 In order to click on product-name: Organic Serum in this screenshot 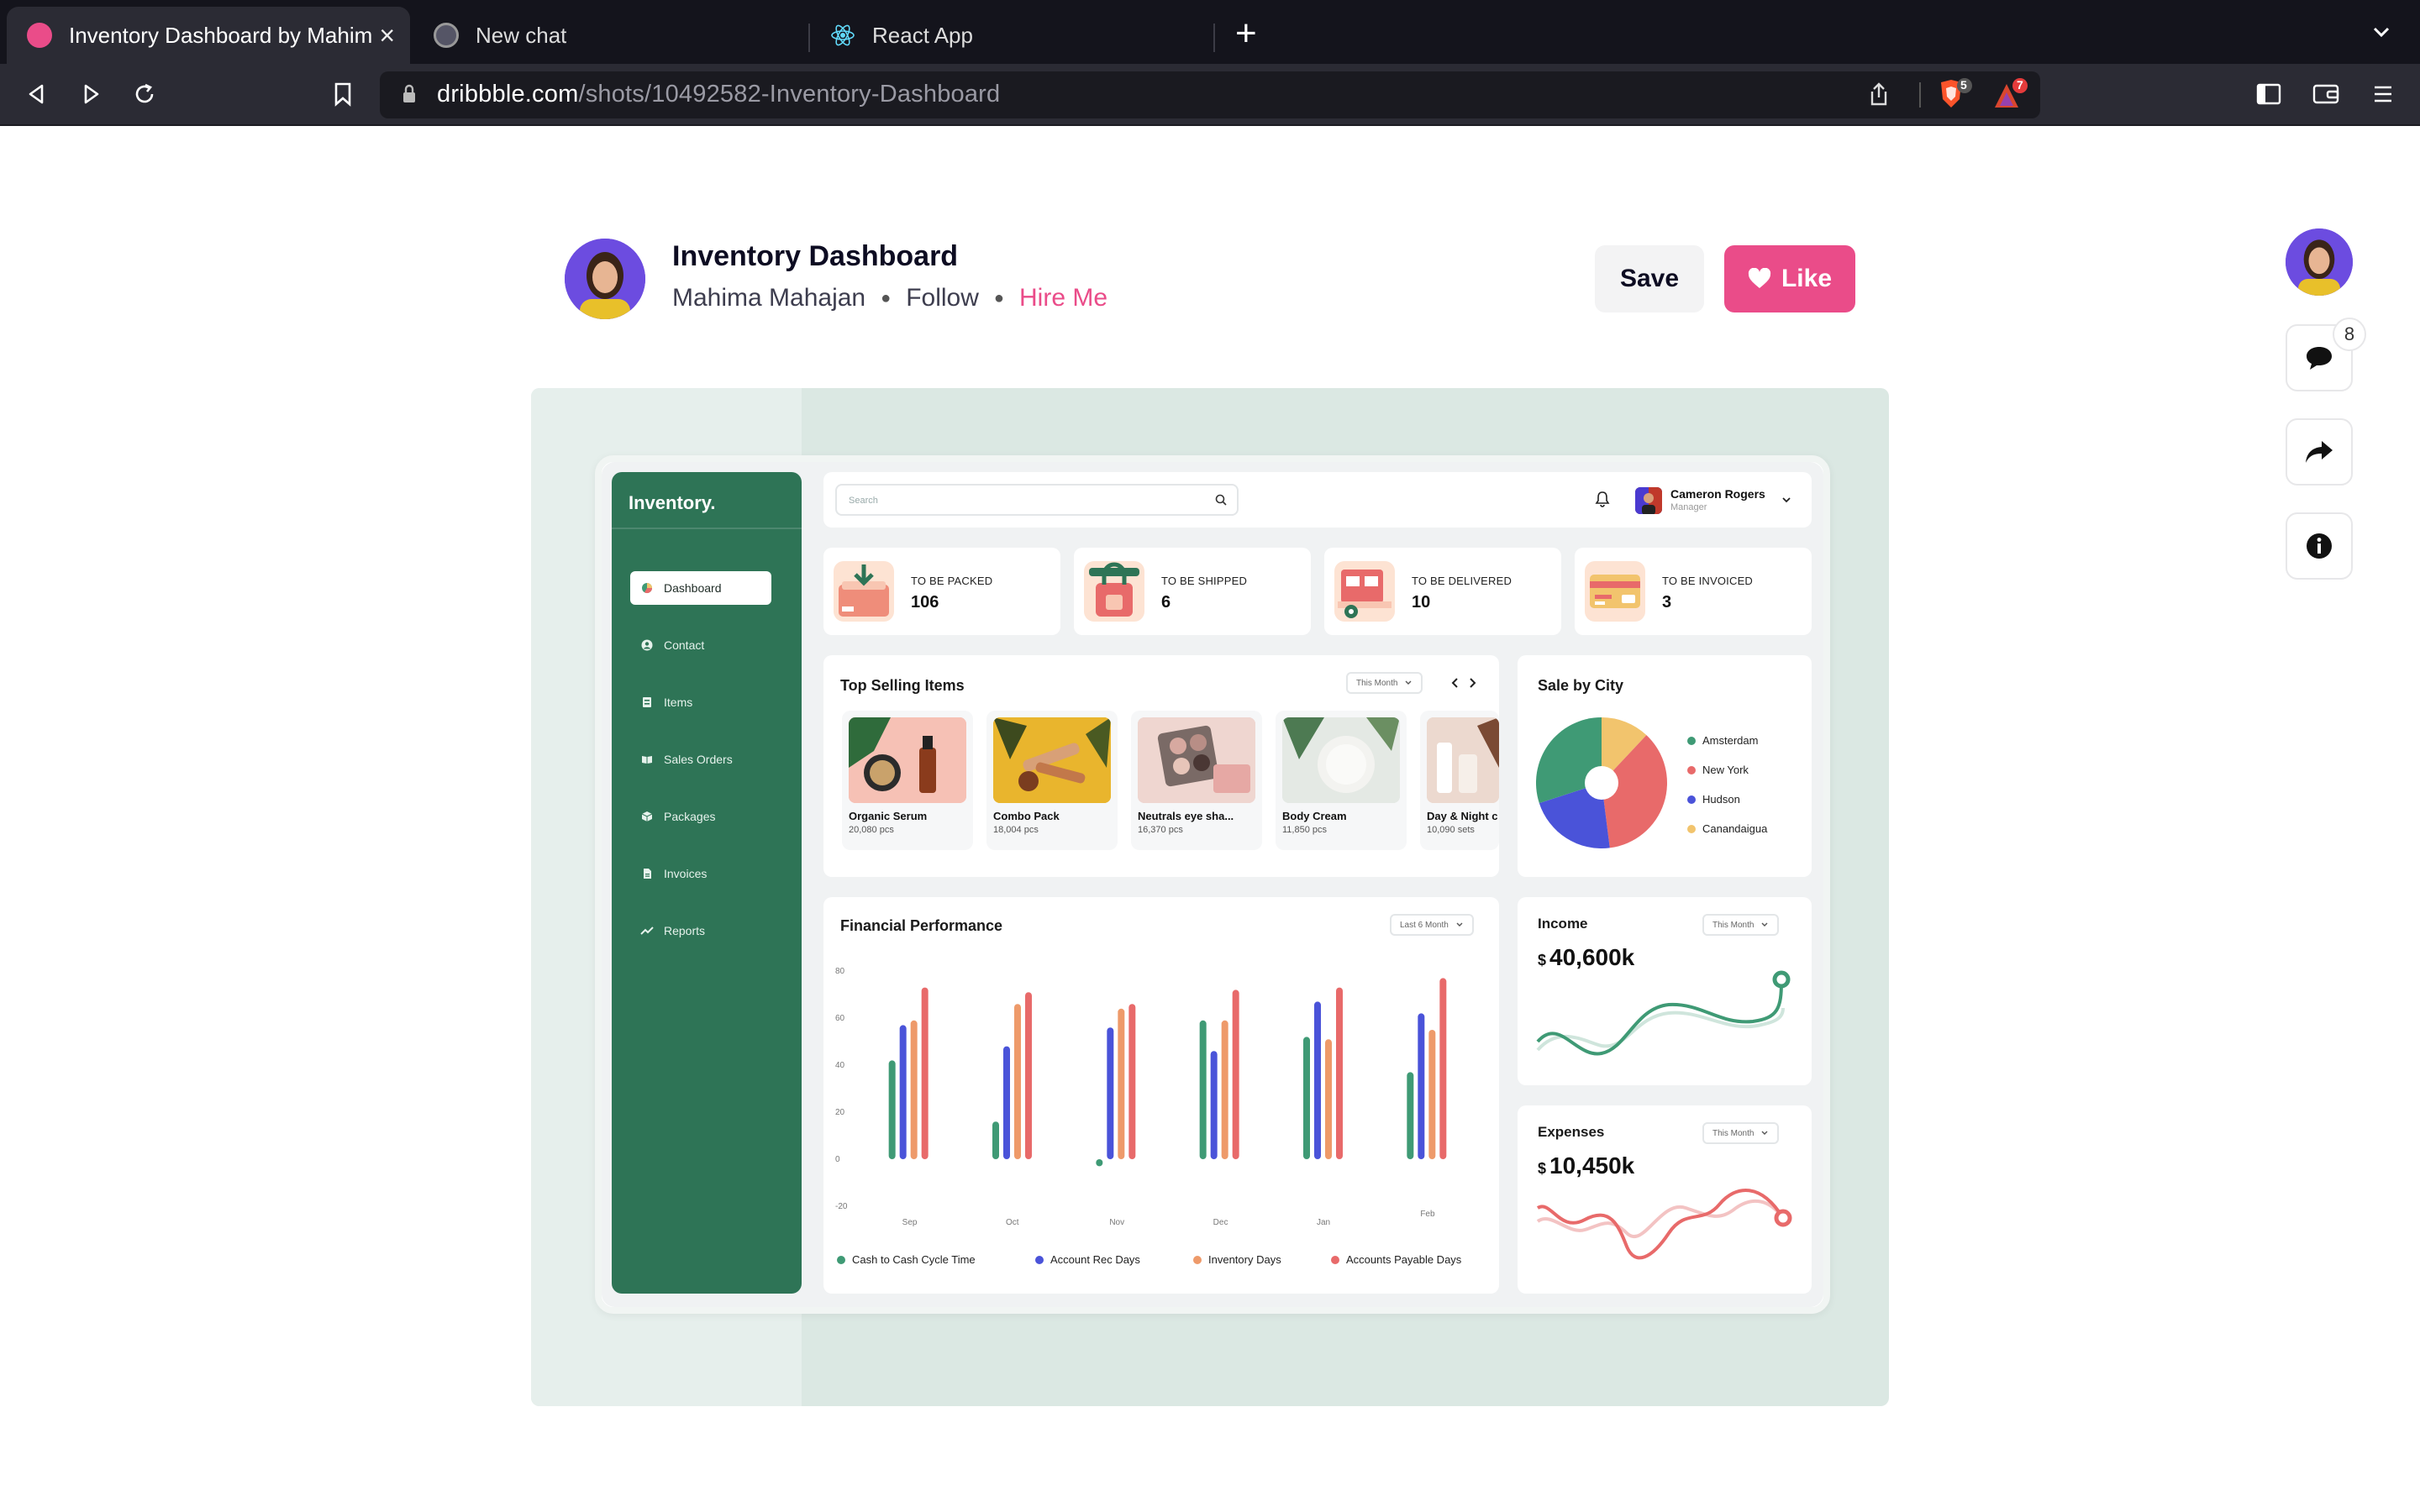, I will do `click(889, 816)`.